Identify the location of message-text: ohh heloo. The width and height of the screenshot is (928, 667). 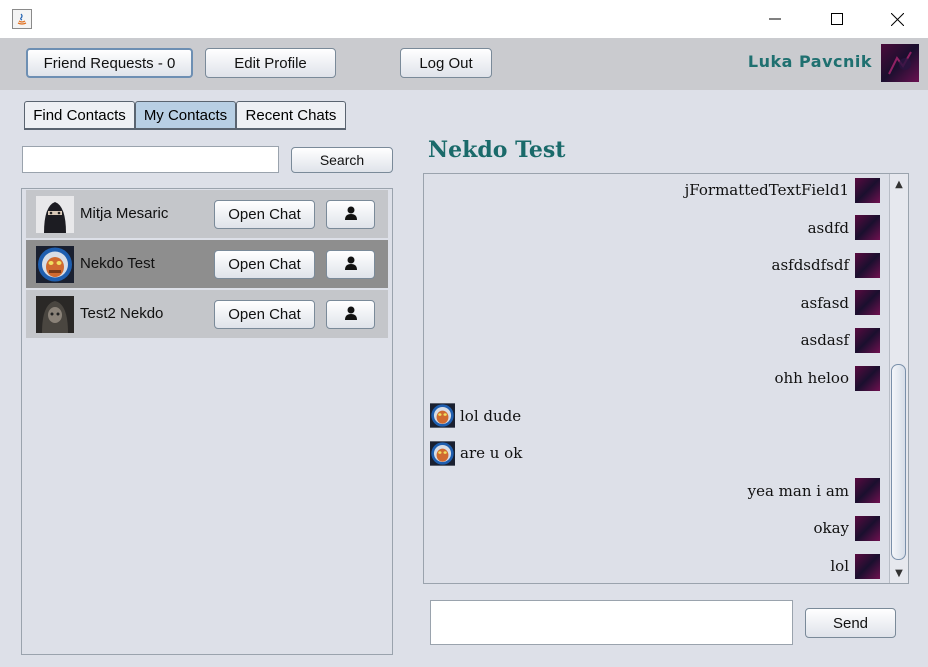
(811, 378).